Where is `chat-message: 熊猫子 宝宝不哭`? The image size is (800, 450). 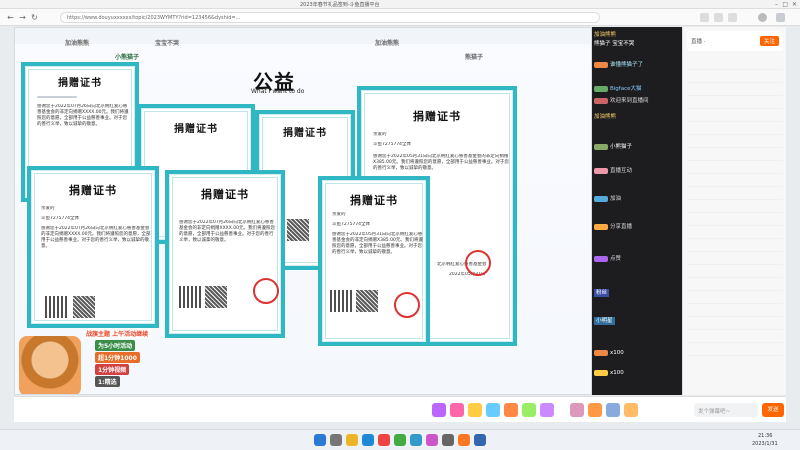
chat-message: 熊猫子 宝宝不哭 is located at coordinates (614, 44).